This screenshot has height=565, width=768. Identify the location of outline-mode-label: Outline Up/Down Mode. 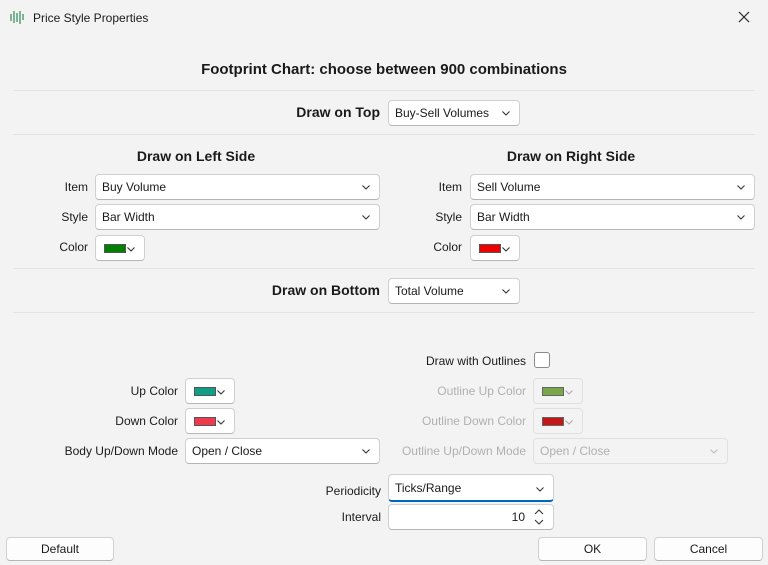
(463, 451).